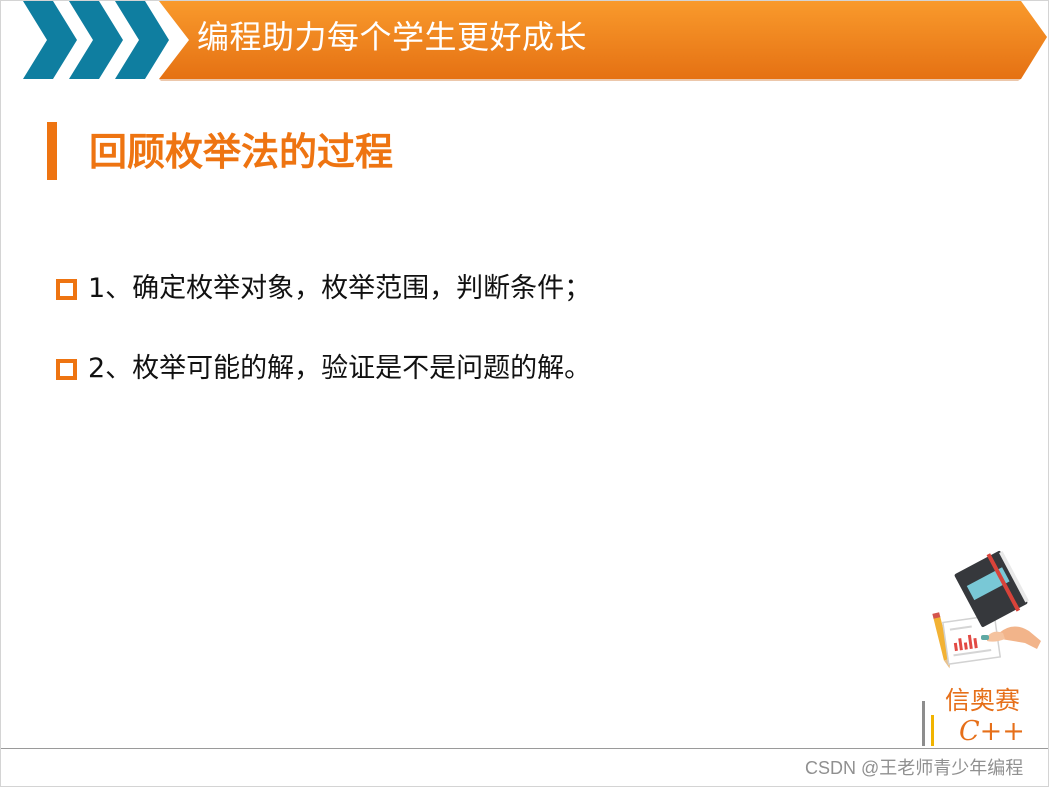  I want to click on book-reading-icon, so click(986, 610).